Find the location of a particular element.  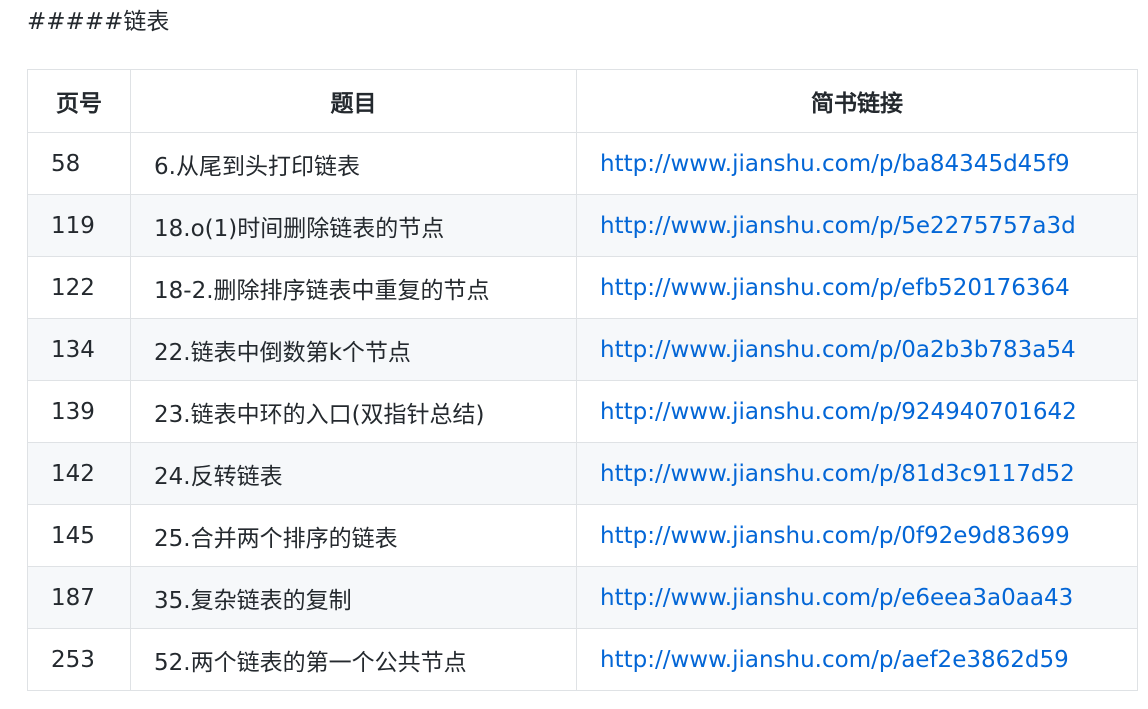

title-cell: 22.链表中倒数第k个节点 is located at coordinates (353, 349).